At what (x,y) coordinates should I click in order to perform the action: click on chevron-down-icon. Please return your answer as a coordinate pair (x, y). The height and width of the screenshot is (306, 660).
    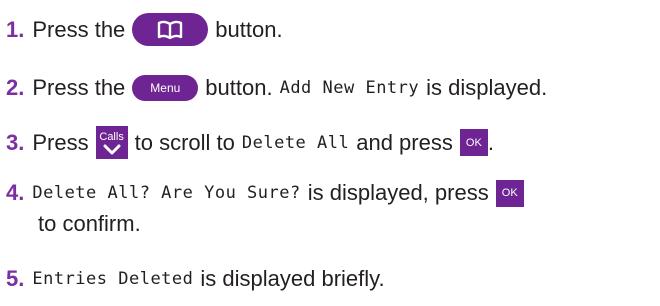
    Looking at the image, I should click on (112, 149).